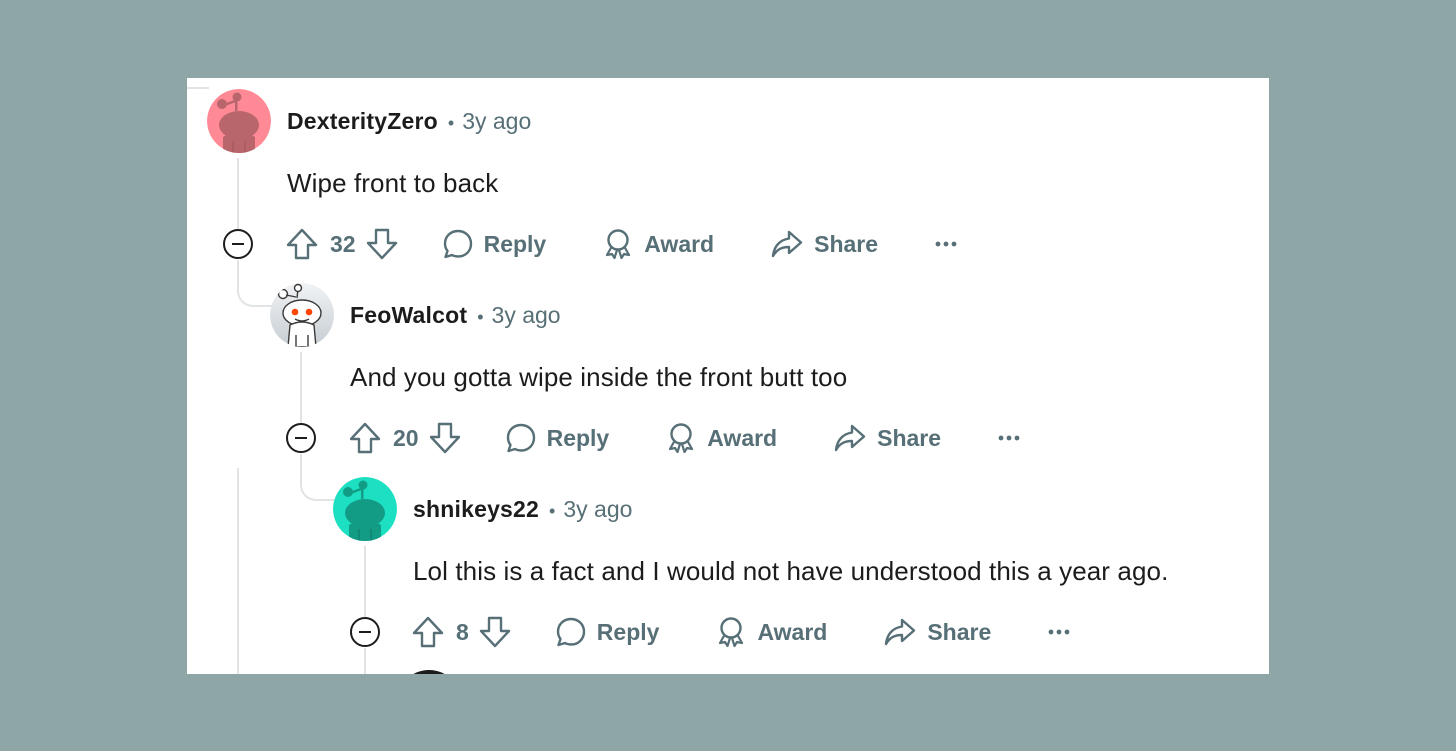 The height and width of the screenshot is (751, 1456). I want to click on vote-control: 20, so click(405, 438).